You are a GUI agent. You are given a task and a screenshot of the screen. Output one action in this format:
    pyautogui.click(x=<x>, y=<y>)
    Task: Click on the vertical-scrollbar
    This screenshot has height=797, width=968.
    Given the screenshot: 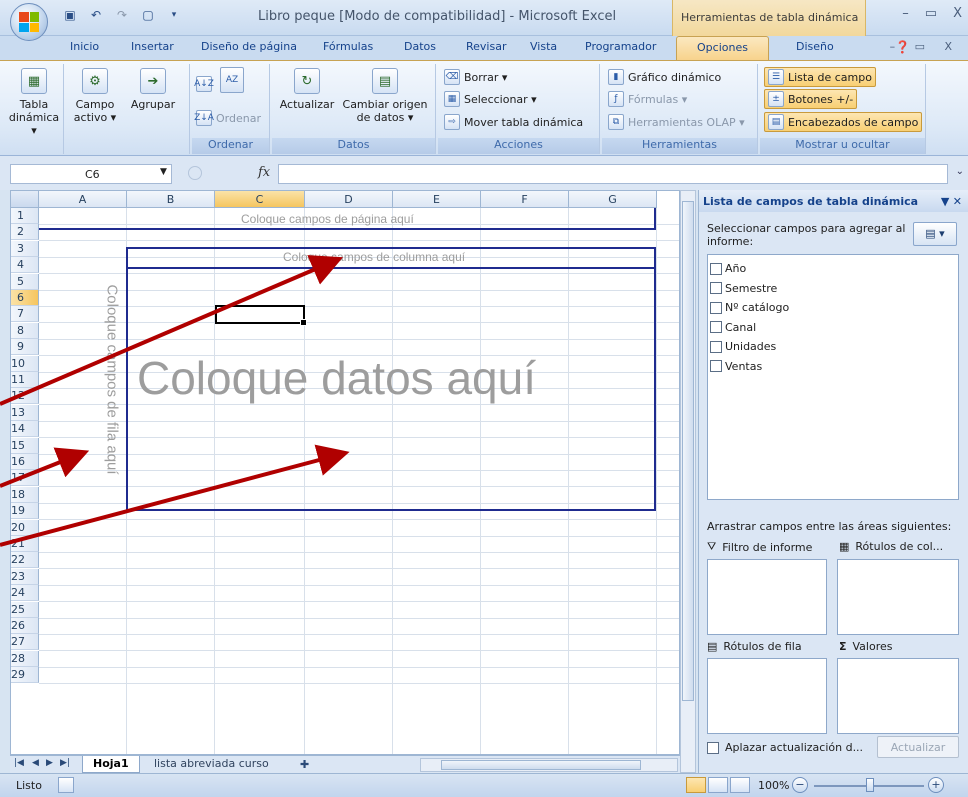 What is the action you would take?
    pyautogui.click(x=688, y=481)
    